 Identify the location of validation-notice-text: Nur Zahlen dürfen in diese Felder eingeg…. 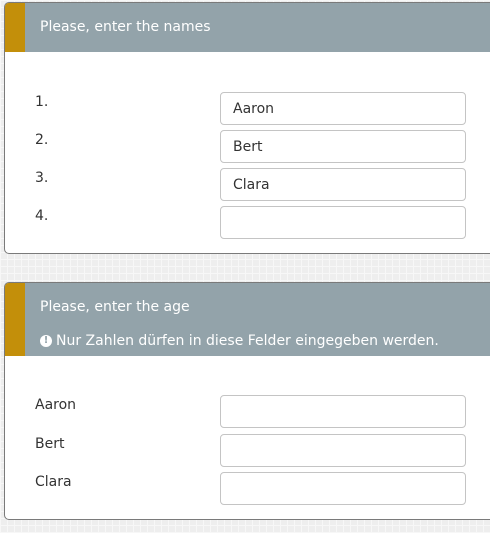
(247, 341).